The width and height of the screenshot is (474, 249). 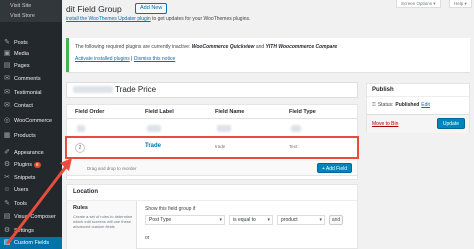 What do you see at coordinates (7, 216) in the screenshot?
I see `visual-composer-icon: ▤` at bounding box center [7, 216].